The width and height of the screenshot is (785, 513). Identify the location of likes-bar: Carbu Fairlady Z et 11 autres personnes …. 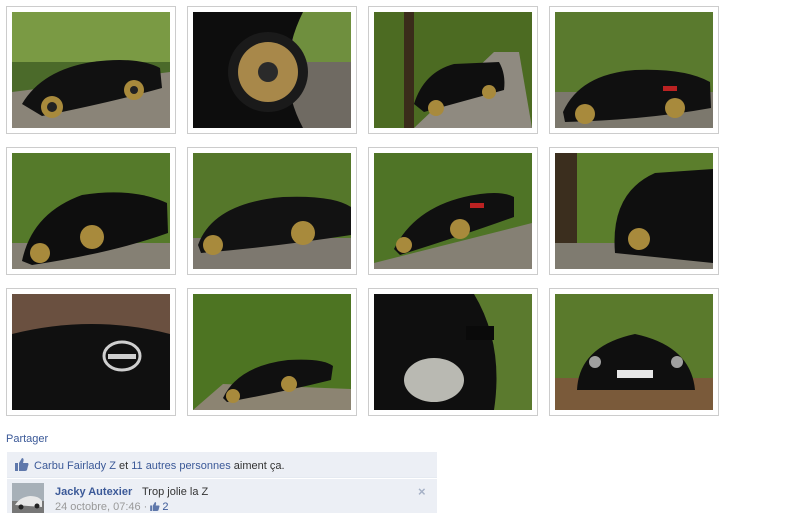
(222, 465).